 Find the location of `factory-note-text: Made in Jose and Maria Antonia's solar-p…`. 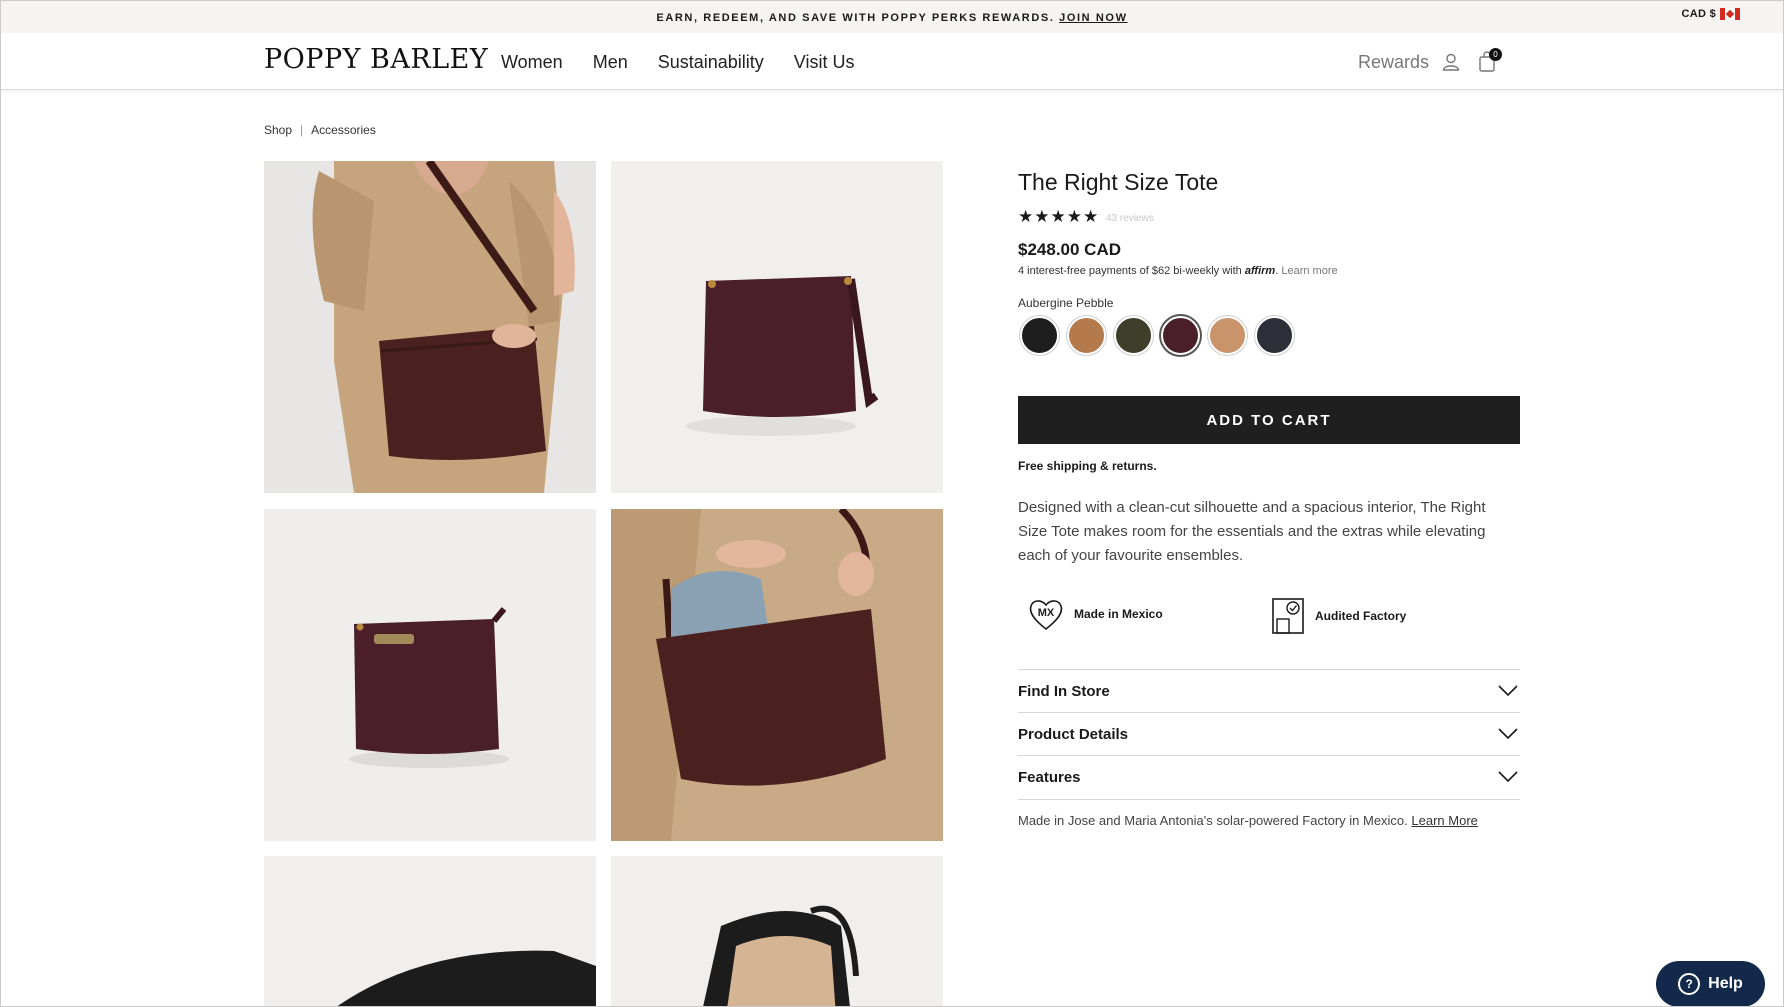

factory-note-text: Made in Jose and Maria Antonia's solar-p… is located at coordinates (1213, 820).